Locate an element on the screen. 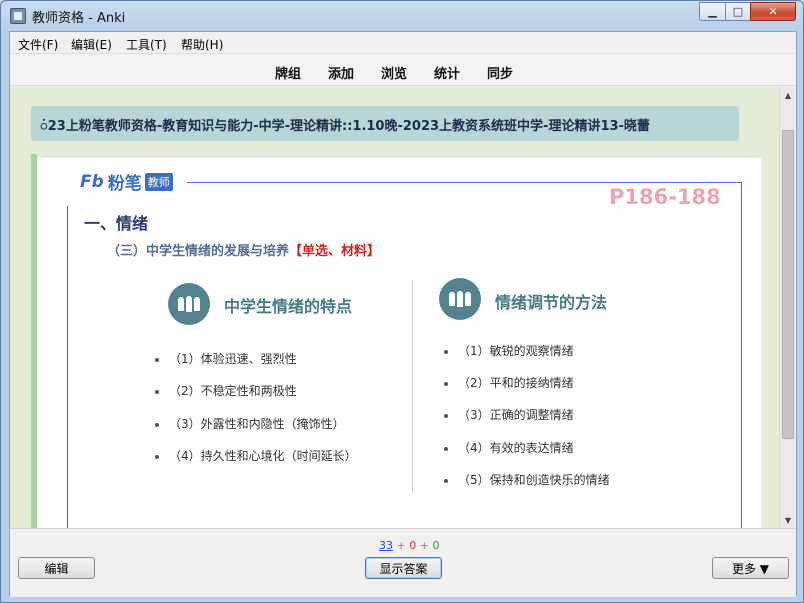 The width and height of the screenshot is (804, 603). list-item: （4）持久性和心境化（时间延长） is located at coordinates (256, 455).